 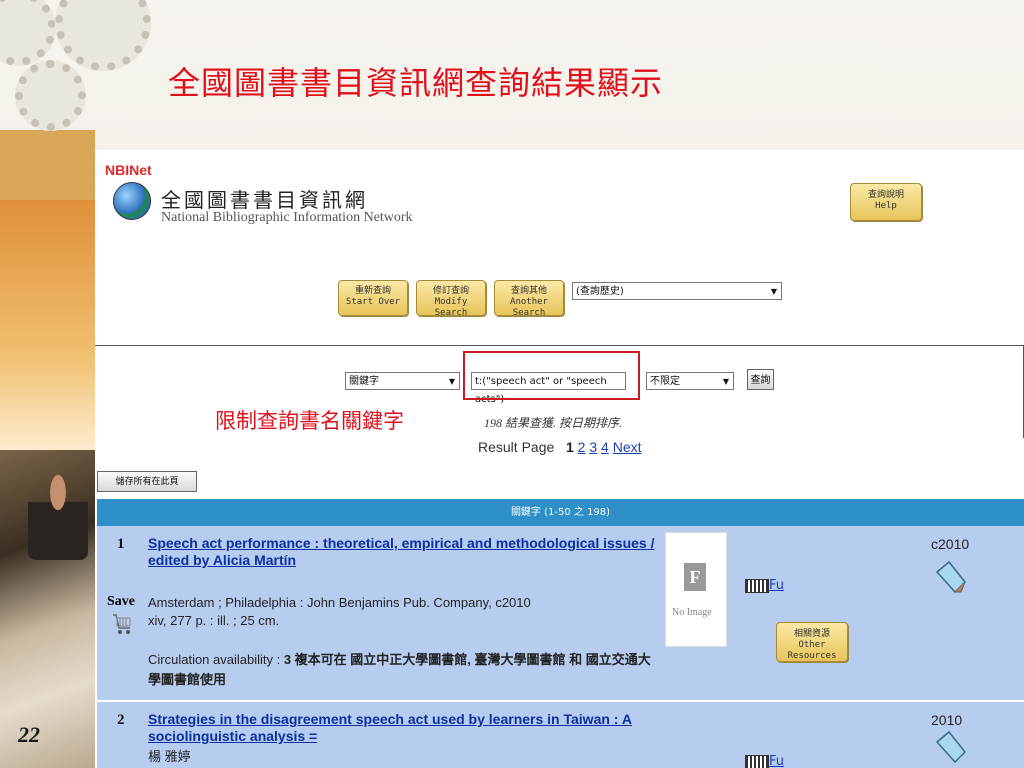 What do you see at coordinates (364, 381) in the screenshot?
I see `search-field-value: 關鍵字` at bounding box center [364, 381].